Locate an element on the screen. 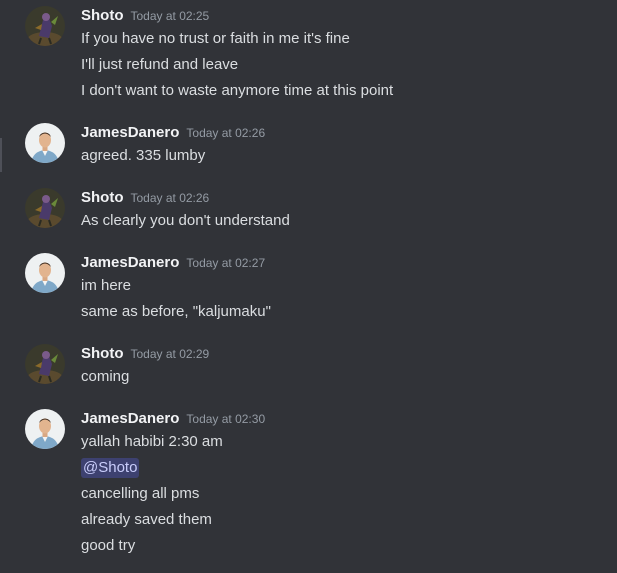 The height and width of the screenshot is (573, 617). message-line: @Shoto is located at coordinates (152, 468).